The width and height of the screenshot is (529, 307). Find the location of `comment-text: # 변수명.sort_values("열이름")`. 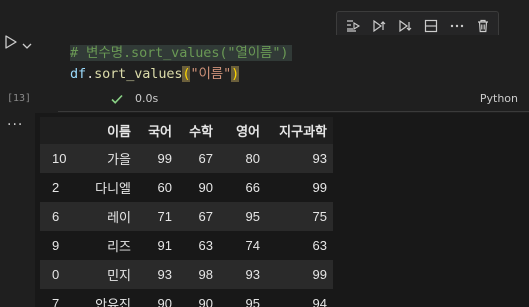

comment-text: # 변수명.sort_values("열이름") is located at coordinates (181, 53).